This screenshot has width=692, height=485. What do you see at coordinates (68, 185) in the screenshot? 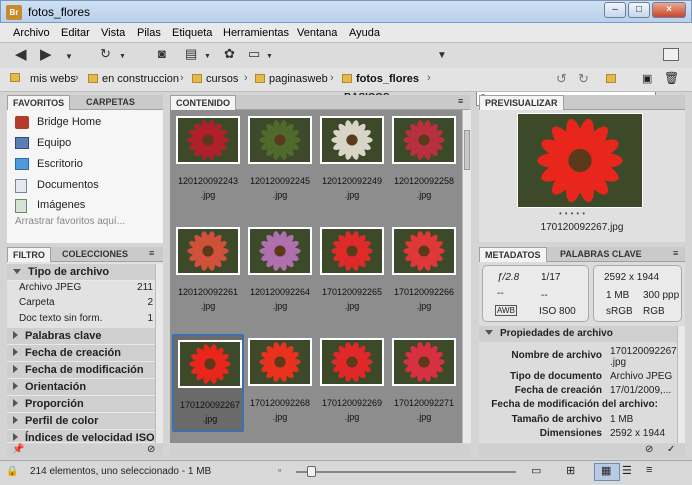
I see `favorite-label: Documentos` at bounding box center [68, 185].